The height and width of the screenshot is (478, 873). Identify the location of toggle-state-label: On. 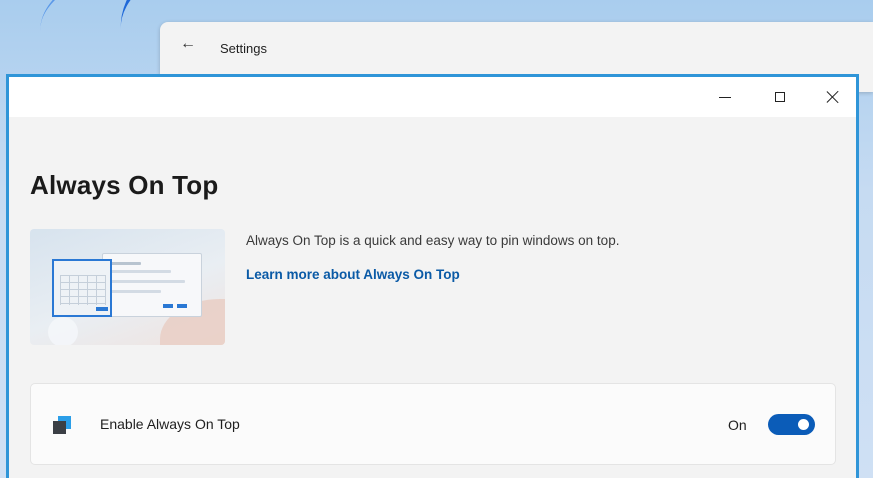
(737, 425).